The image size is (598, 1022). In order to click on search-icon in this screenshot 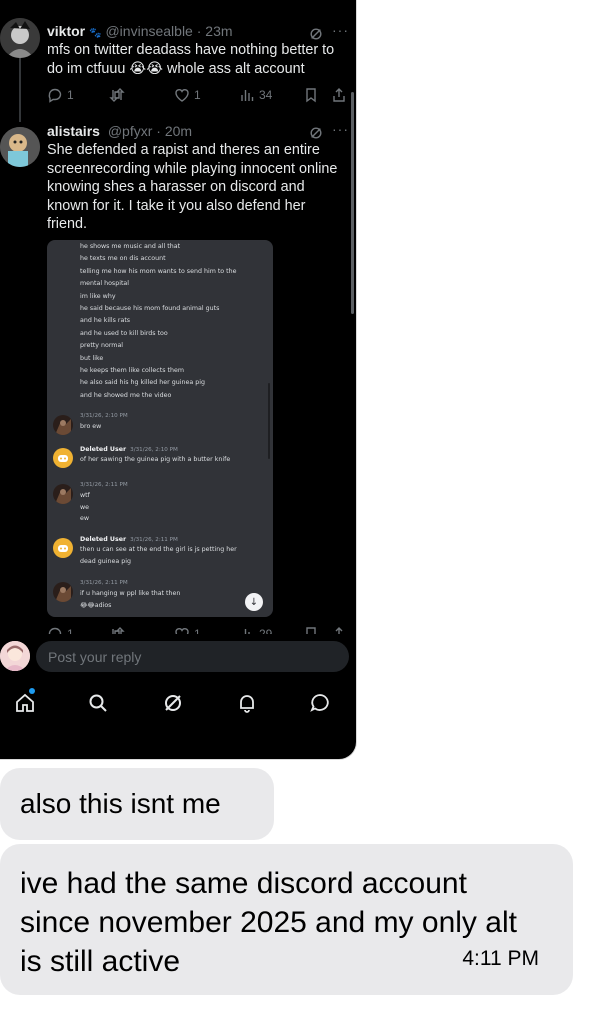, I will do `click(98, 703)`.